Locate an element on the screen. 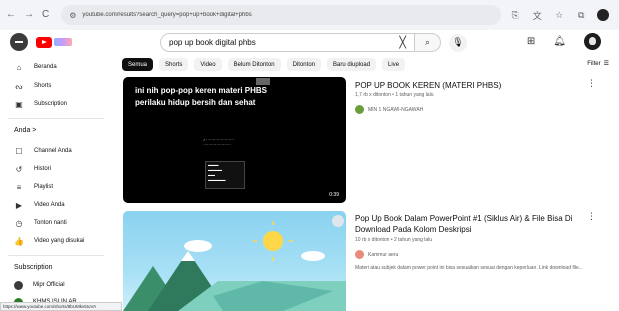 The width and height of the screenshot is (619, 311). shorts-icon: ᔓ is located at coordinates (19, 86).